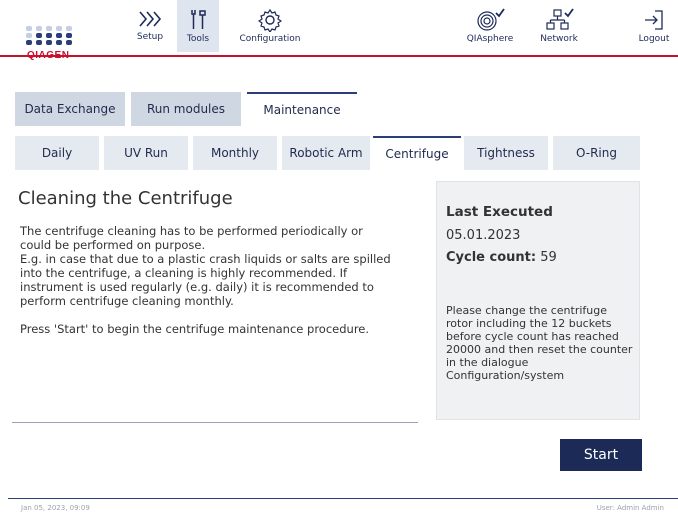 This screenshot has height=514, width=678. What do you see at coordinates (150, 37) in the screenshot?
I see `nav-setup-label: Setup` at bounding box center [150, 37].